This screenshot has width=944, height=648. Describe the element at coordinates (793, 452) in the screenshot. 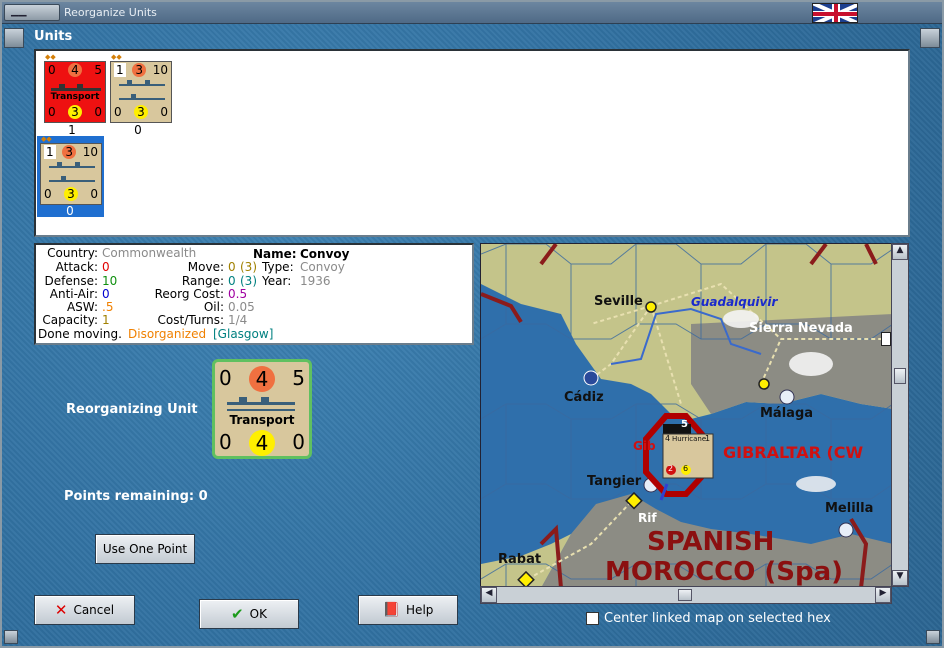

I see `map-label-gibraltar: GIBRALTAR (CW` at that location.